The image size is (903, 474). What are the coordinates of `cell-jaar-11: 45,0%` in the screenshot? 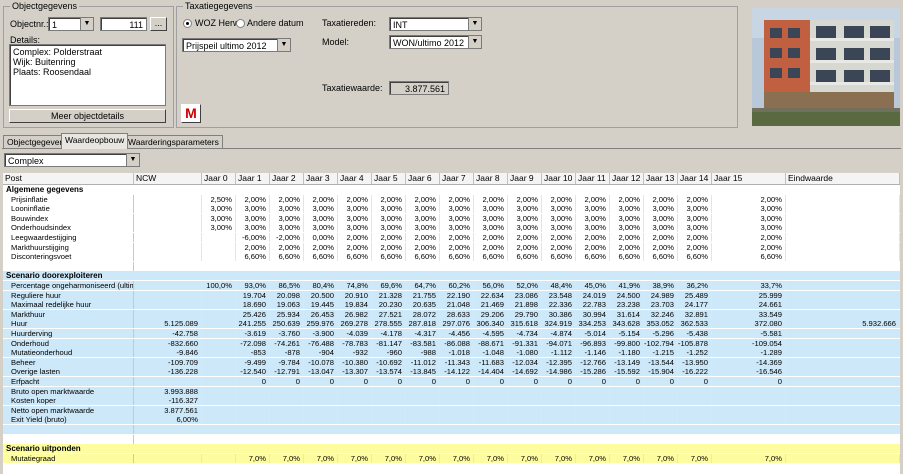 It's located at (593, 285).